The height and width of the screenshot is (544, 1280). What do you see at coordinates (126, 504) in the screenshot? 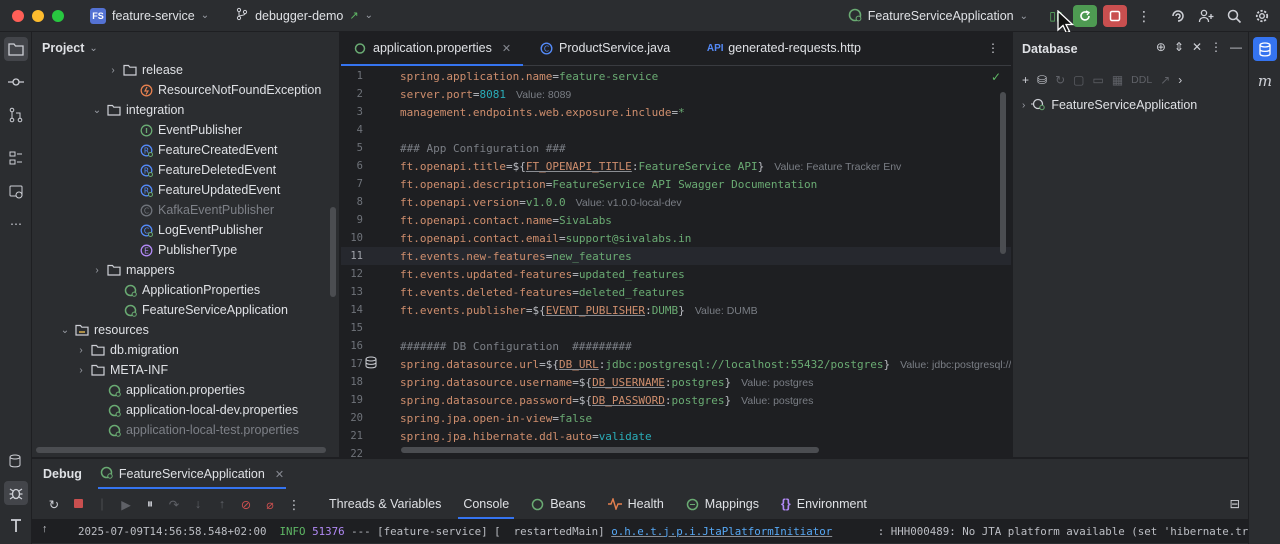
I see `resume-program-icon: ▶` at bounding box center [126, 504].